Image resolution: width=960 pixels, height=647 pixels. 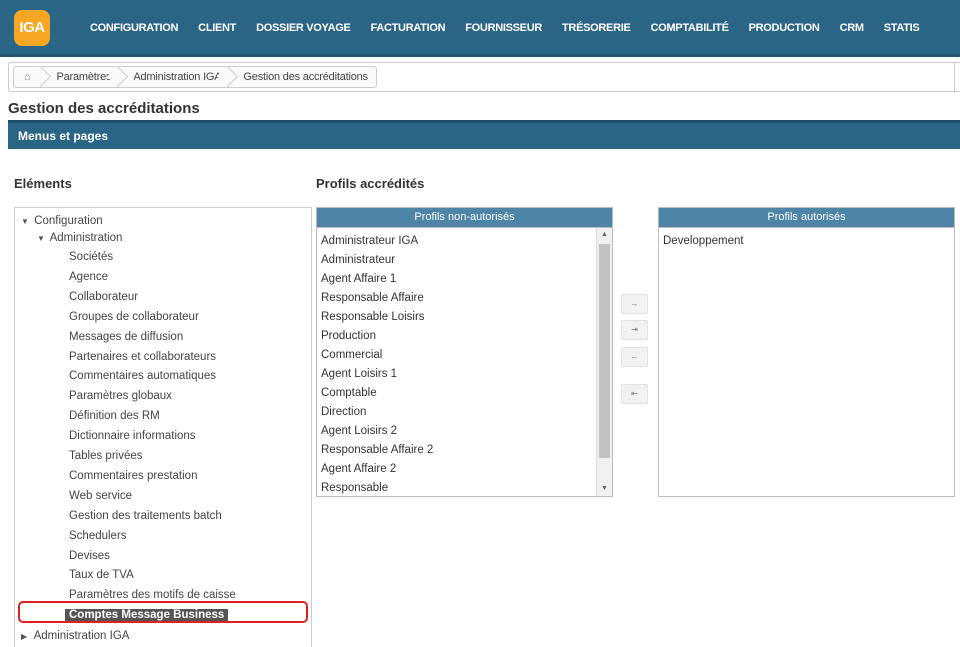 I want to click on profile-list-item: Agent Affaire 1, so click(x=358, y=279).